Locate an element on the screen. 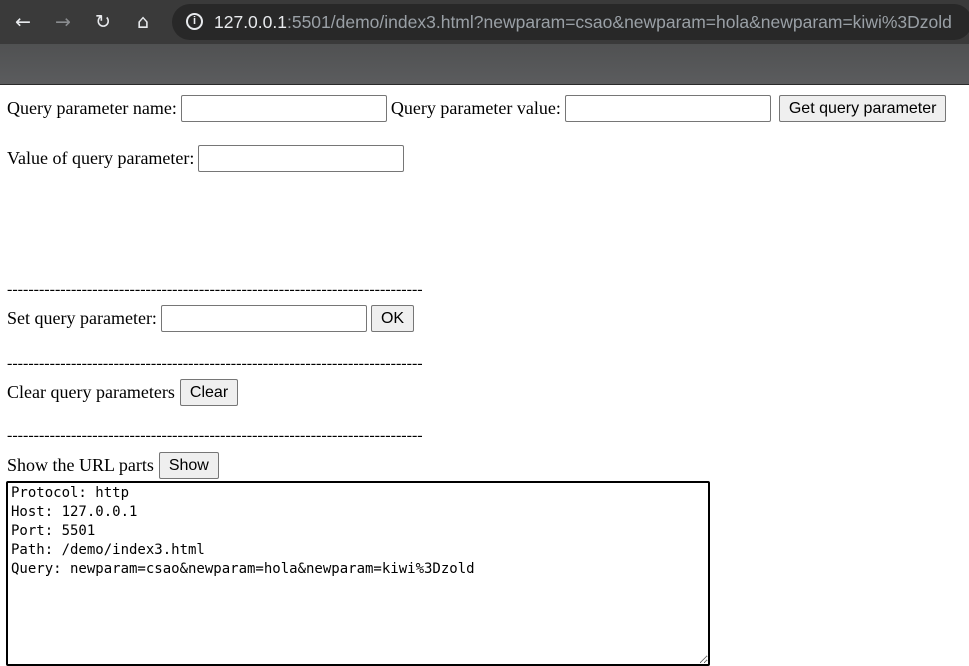 The image size is (969, 666). param-value-label: Query parameter value: is located at coordinates (475, 108).